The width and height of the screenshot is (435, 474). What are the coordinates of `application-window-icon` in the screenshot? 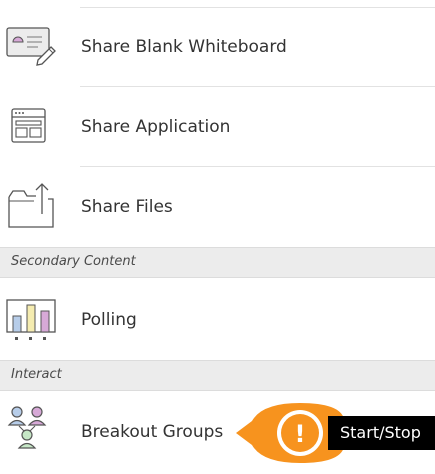 It's located at (31, 127).